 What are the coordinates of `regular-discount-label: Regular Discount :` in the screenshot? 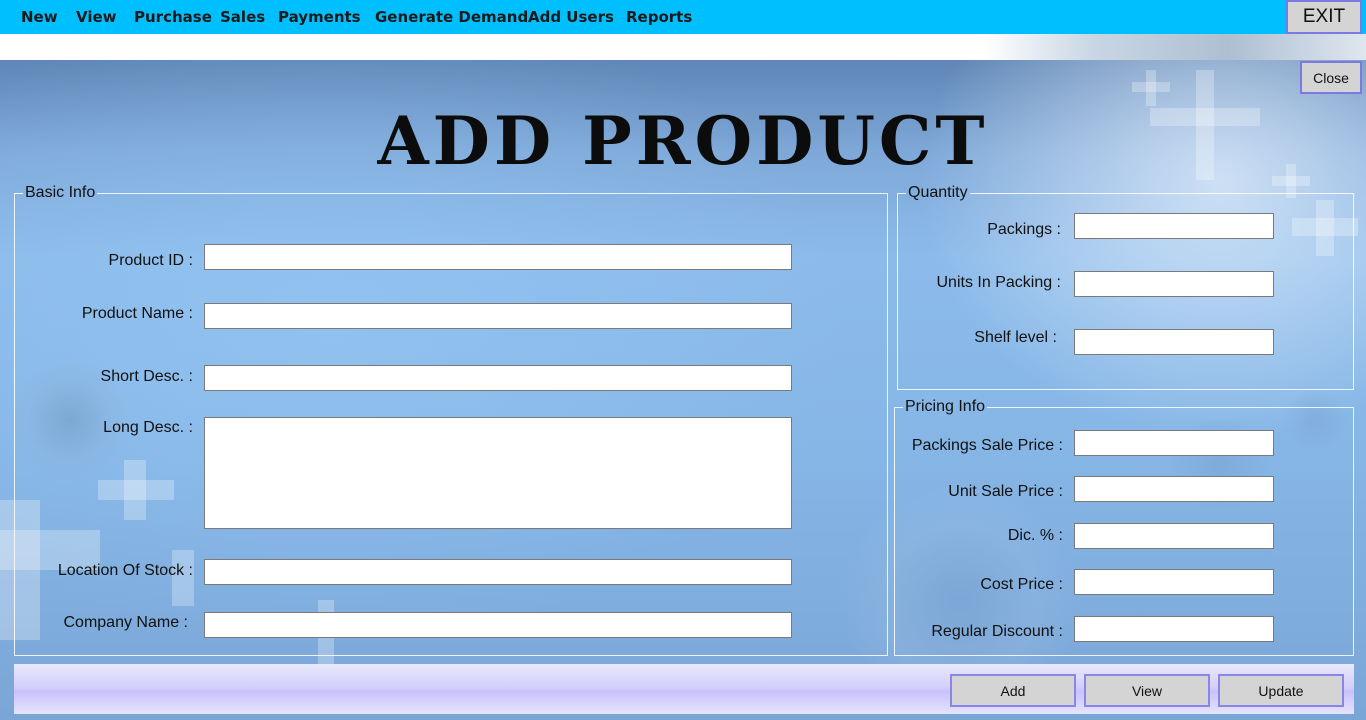 It's located at (997, 631).